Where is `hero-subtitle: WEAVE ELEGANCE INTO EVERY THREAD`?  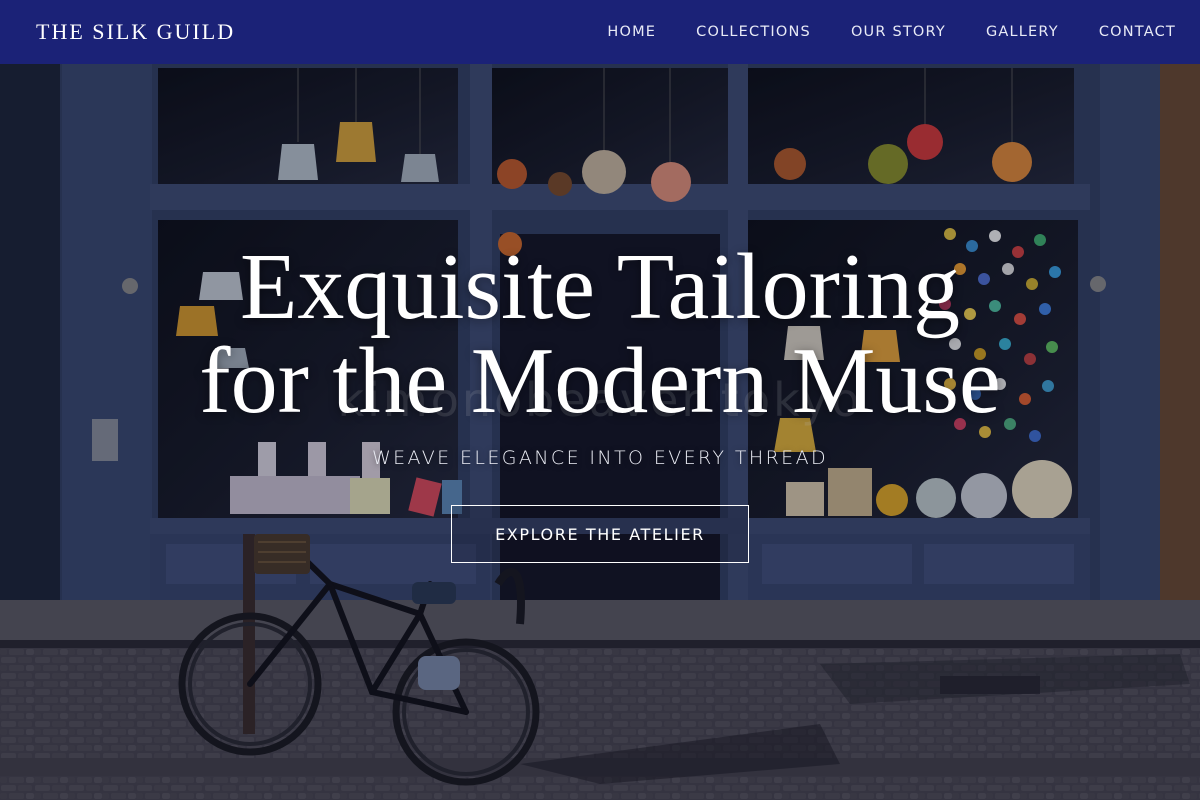
hero-subtitle: WEAVE ELEGANCE INTO EVERY THREAD is located at coordinates (600, 458).